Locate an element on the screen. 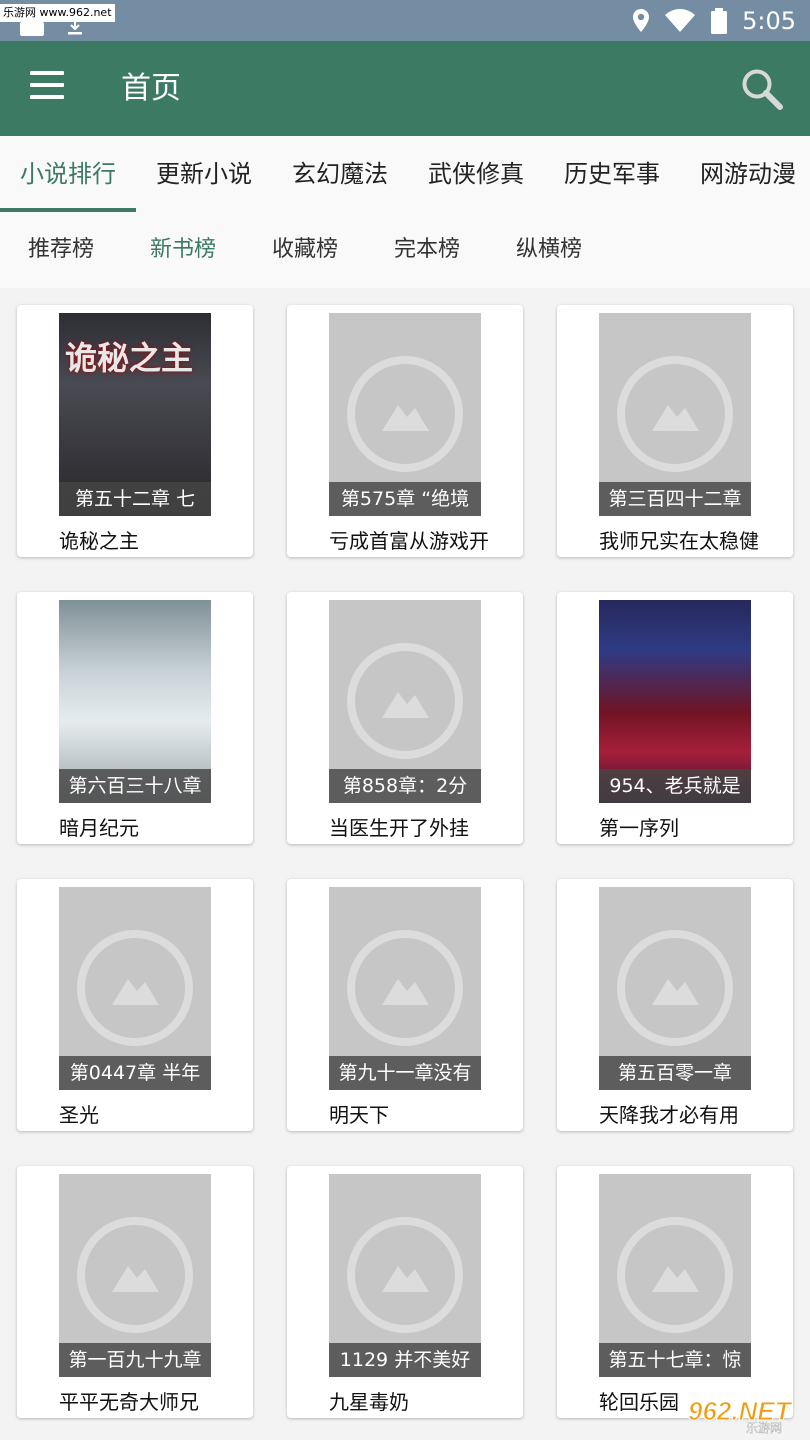 The width and height of the screenshot is (810, 1440). notification-icons is located at coordinates (51, 28).